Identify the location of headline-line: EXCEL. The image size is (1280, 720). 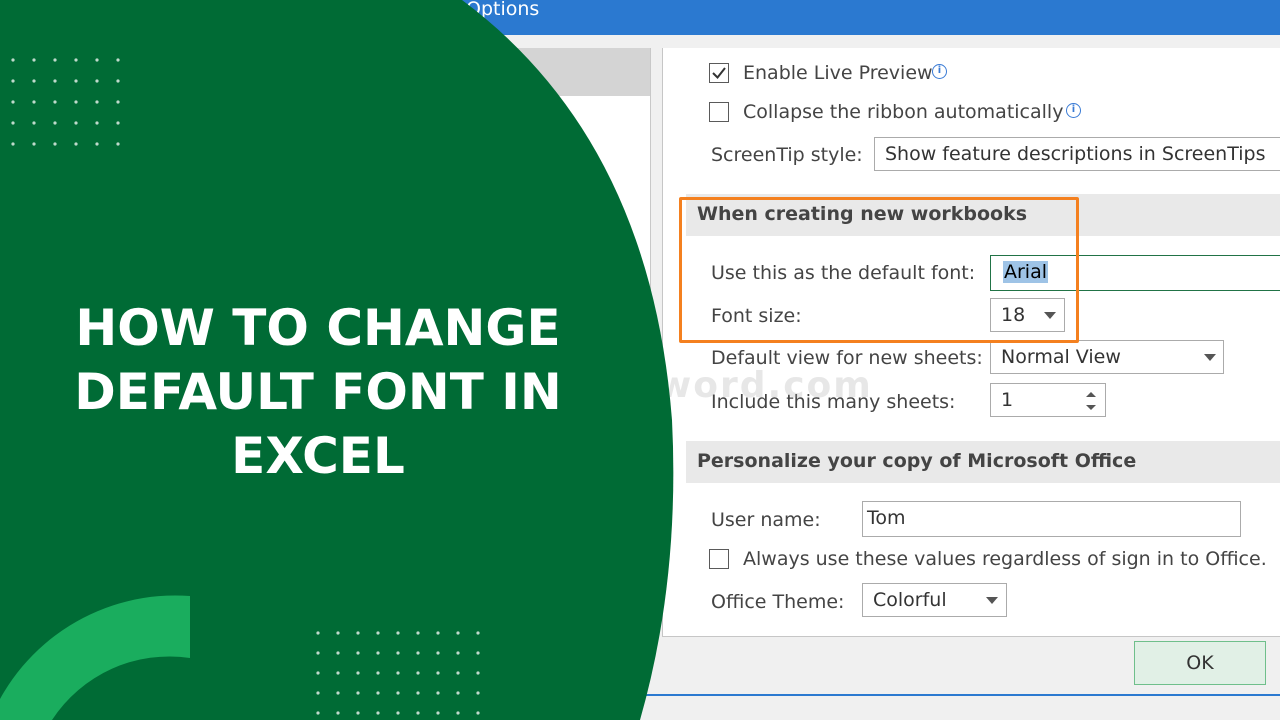
(318, 456).